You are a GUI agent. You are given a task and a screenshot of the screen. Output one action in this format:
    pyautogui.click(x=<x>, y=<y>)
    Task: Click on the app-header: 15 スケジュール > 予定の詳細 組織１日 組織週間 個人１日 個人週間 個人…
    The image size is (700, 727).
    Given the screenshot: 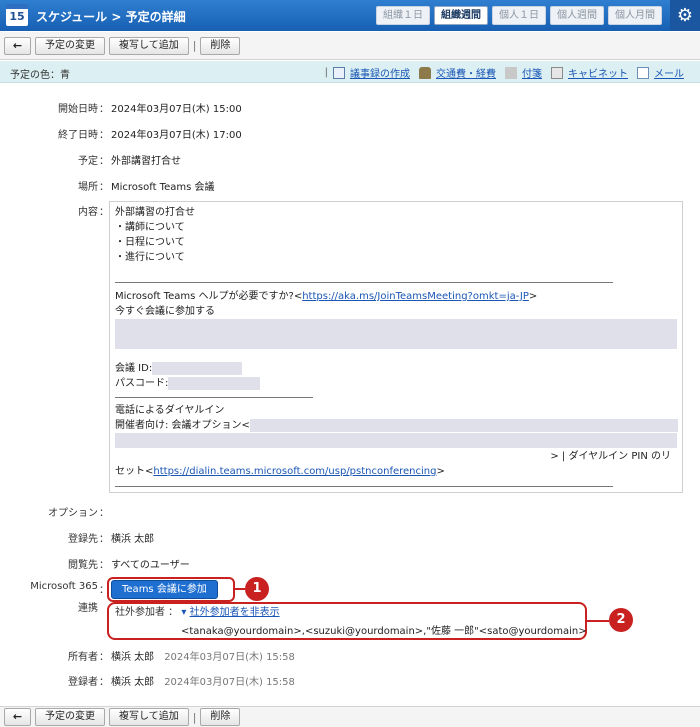 What is the action you would take?
    pyautogui.click(x=350, y=15)
    